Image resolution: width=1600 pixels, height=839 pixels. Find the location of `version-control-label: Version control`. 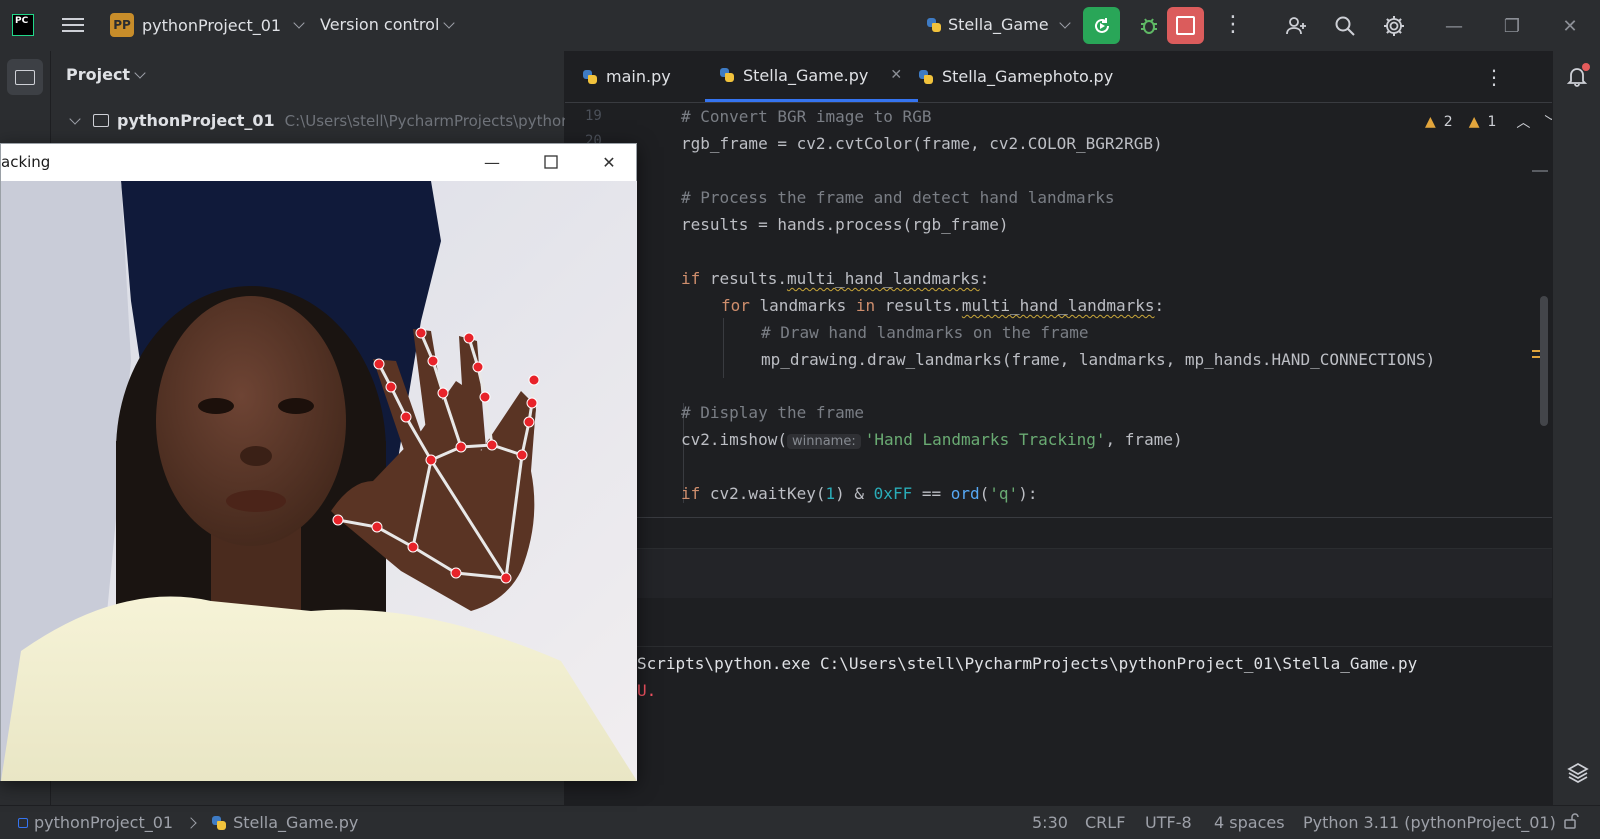

version-control-label: Version control is located at coordinates (380, 24).